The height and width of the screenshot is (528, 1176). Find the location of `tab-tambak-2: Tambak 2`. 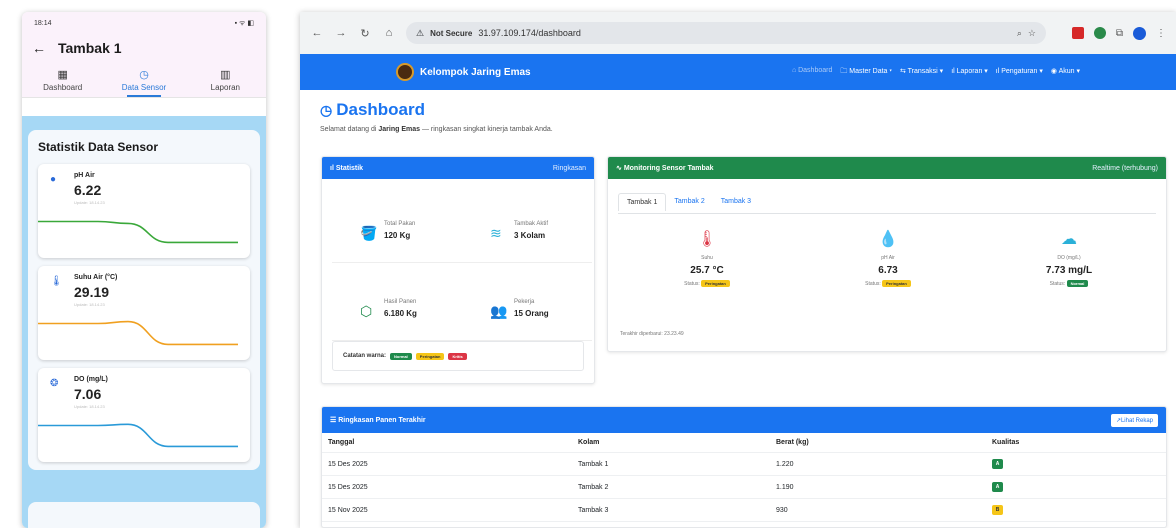

tab-tambak-2: Tambak 2 is located at coordinates (689, 202).